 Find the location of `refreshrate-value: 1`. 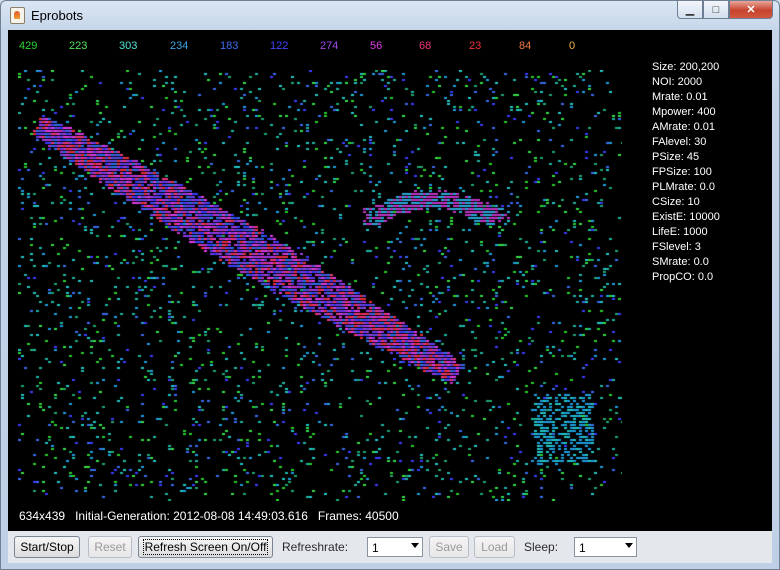

refreshrate-value: 1 is located at coordinates (375, 548).